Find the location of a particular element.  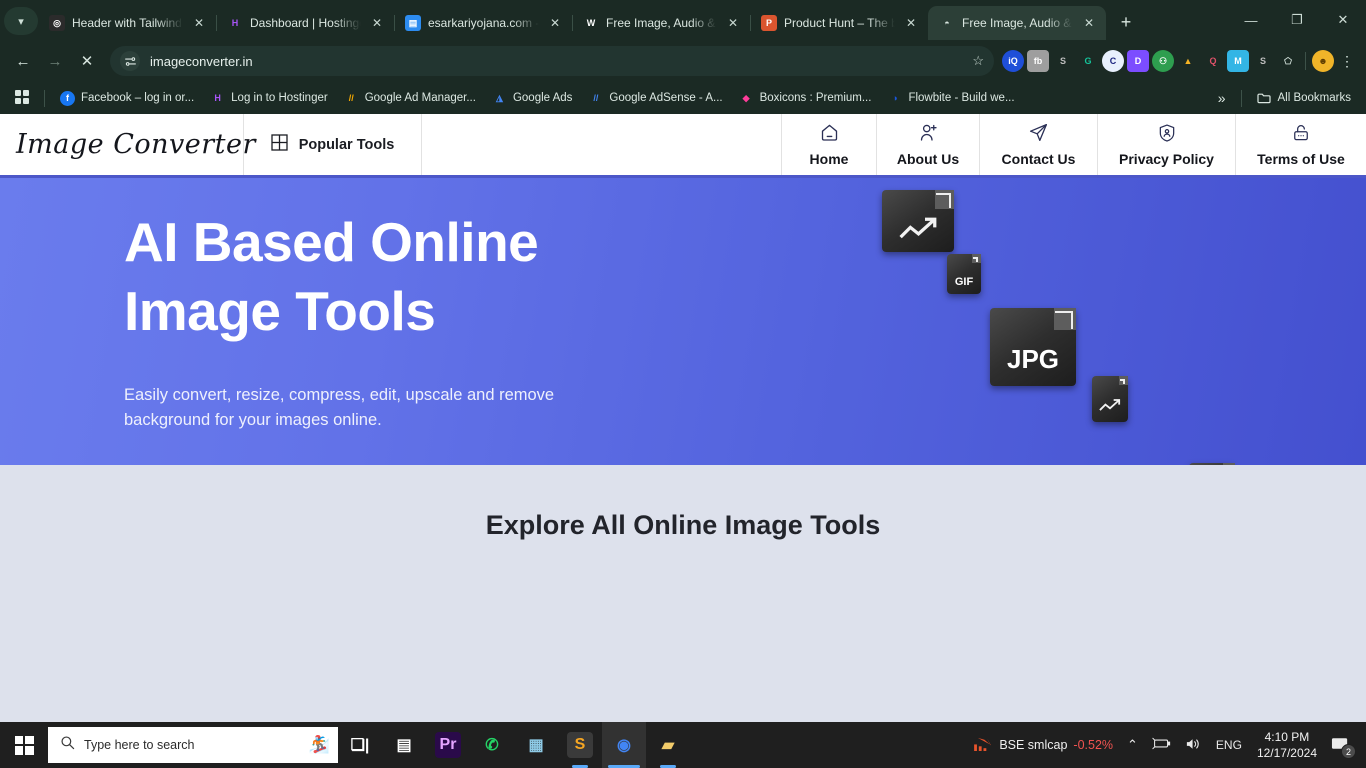

new-tab-button: + is located at coordinates (1126, 22).